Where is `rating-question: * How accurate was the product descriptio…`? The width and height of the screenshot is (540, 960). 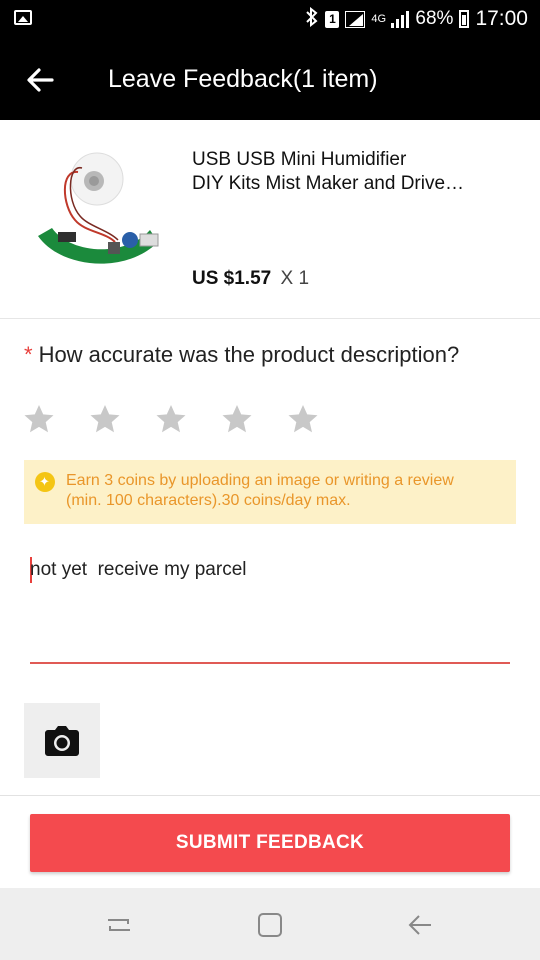 rating-question: * How accurate was the product descriptio… is located at coordinates (241, 355).